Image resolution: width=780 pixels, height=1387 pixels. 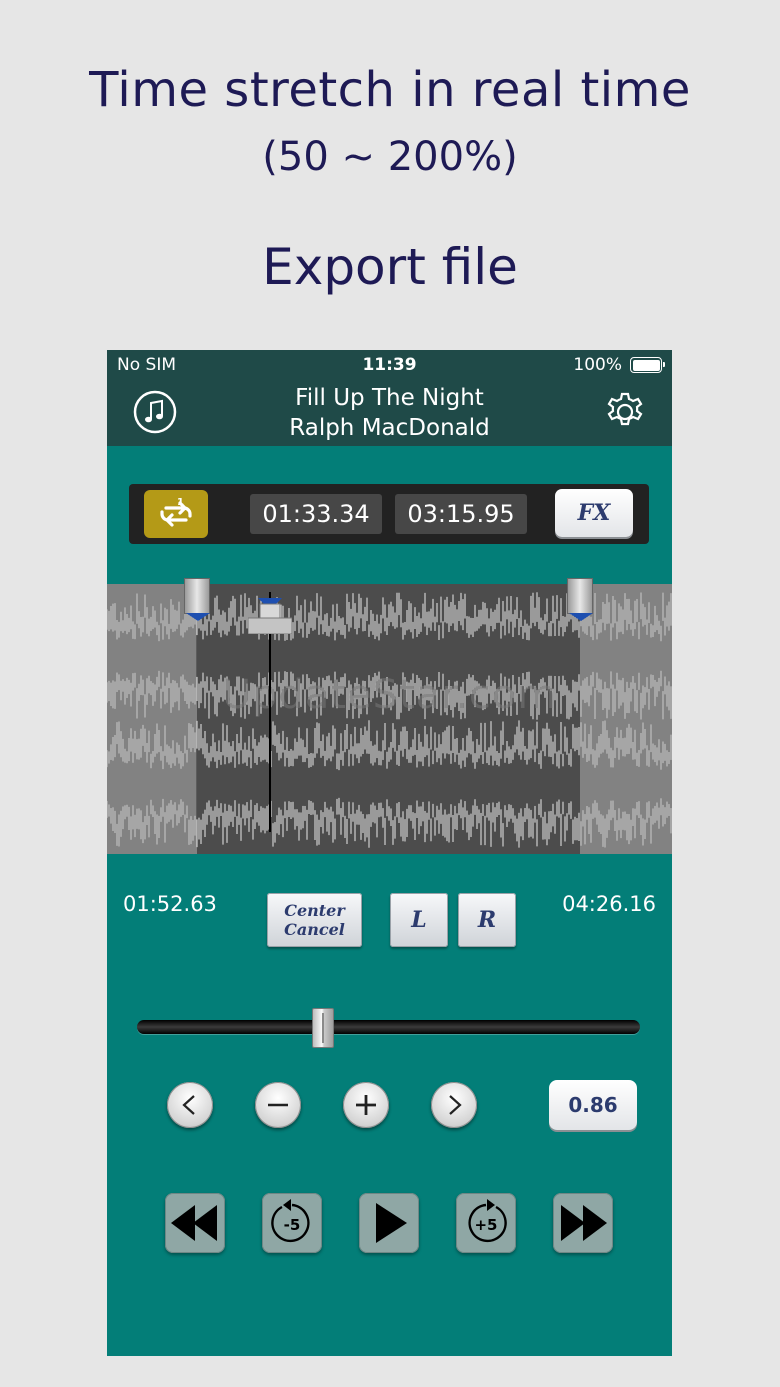 I want to click on center-cancel-label-2: Cancel, so click(x=314, y=929).